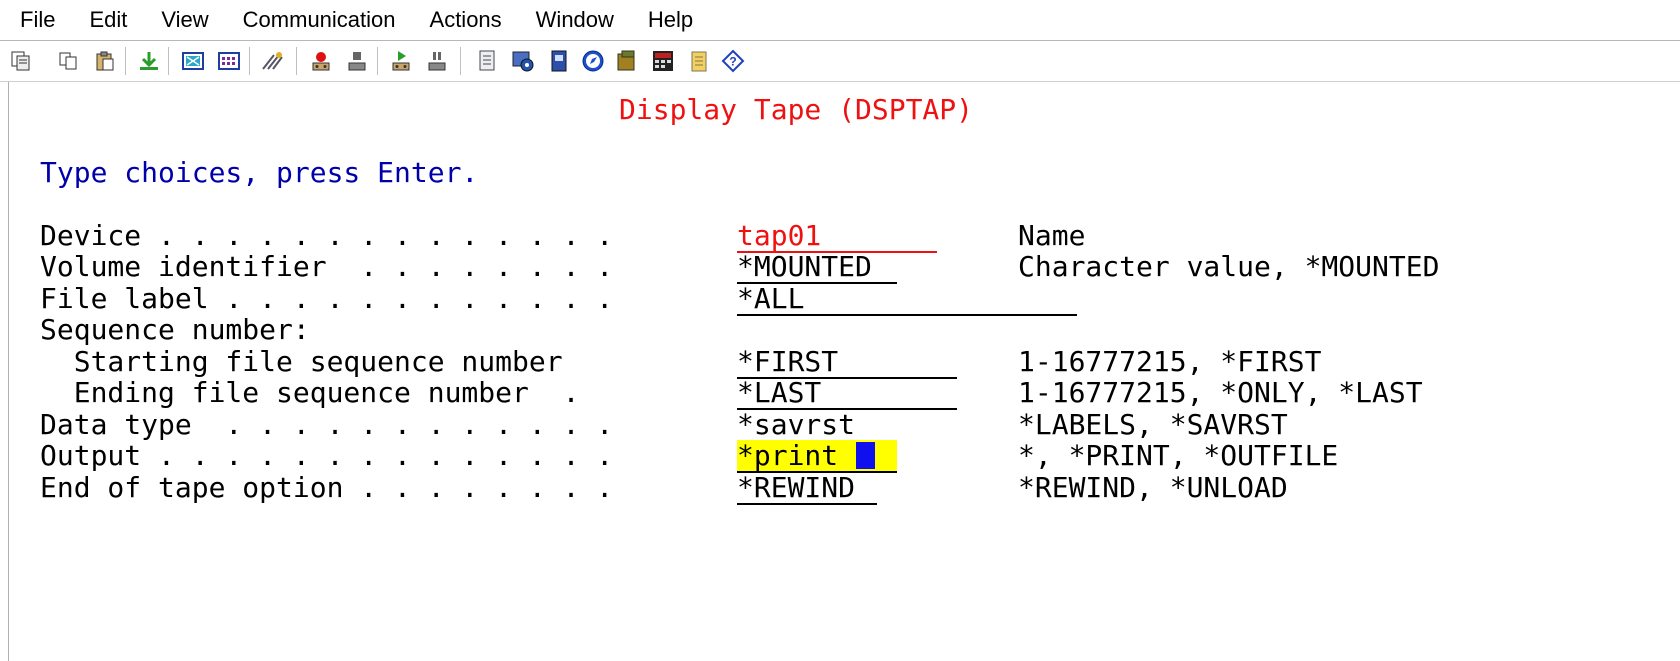 The height and width of the screenshot is (661, 1680). Describe the element at coordinates (181, 20) in the screenshot. I see `menu-view: View` at that location.